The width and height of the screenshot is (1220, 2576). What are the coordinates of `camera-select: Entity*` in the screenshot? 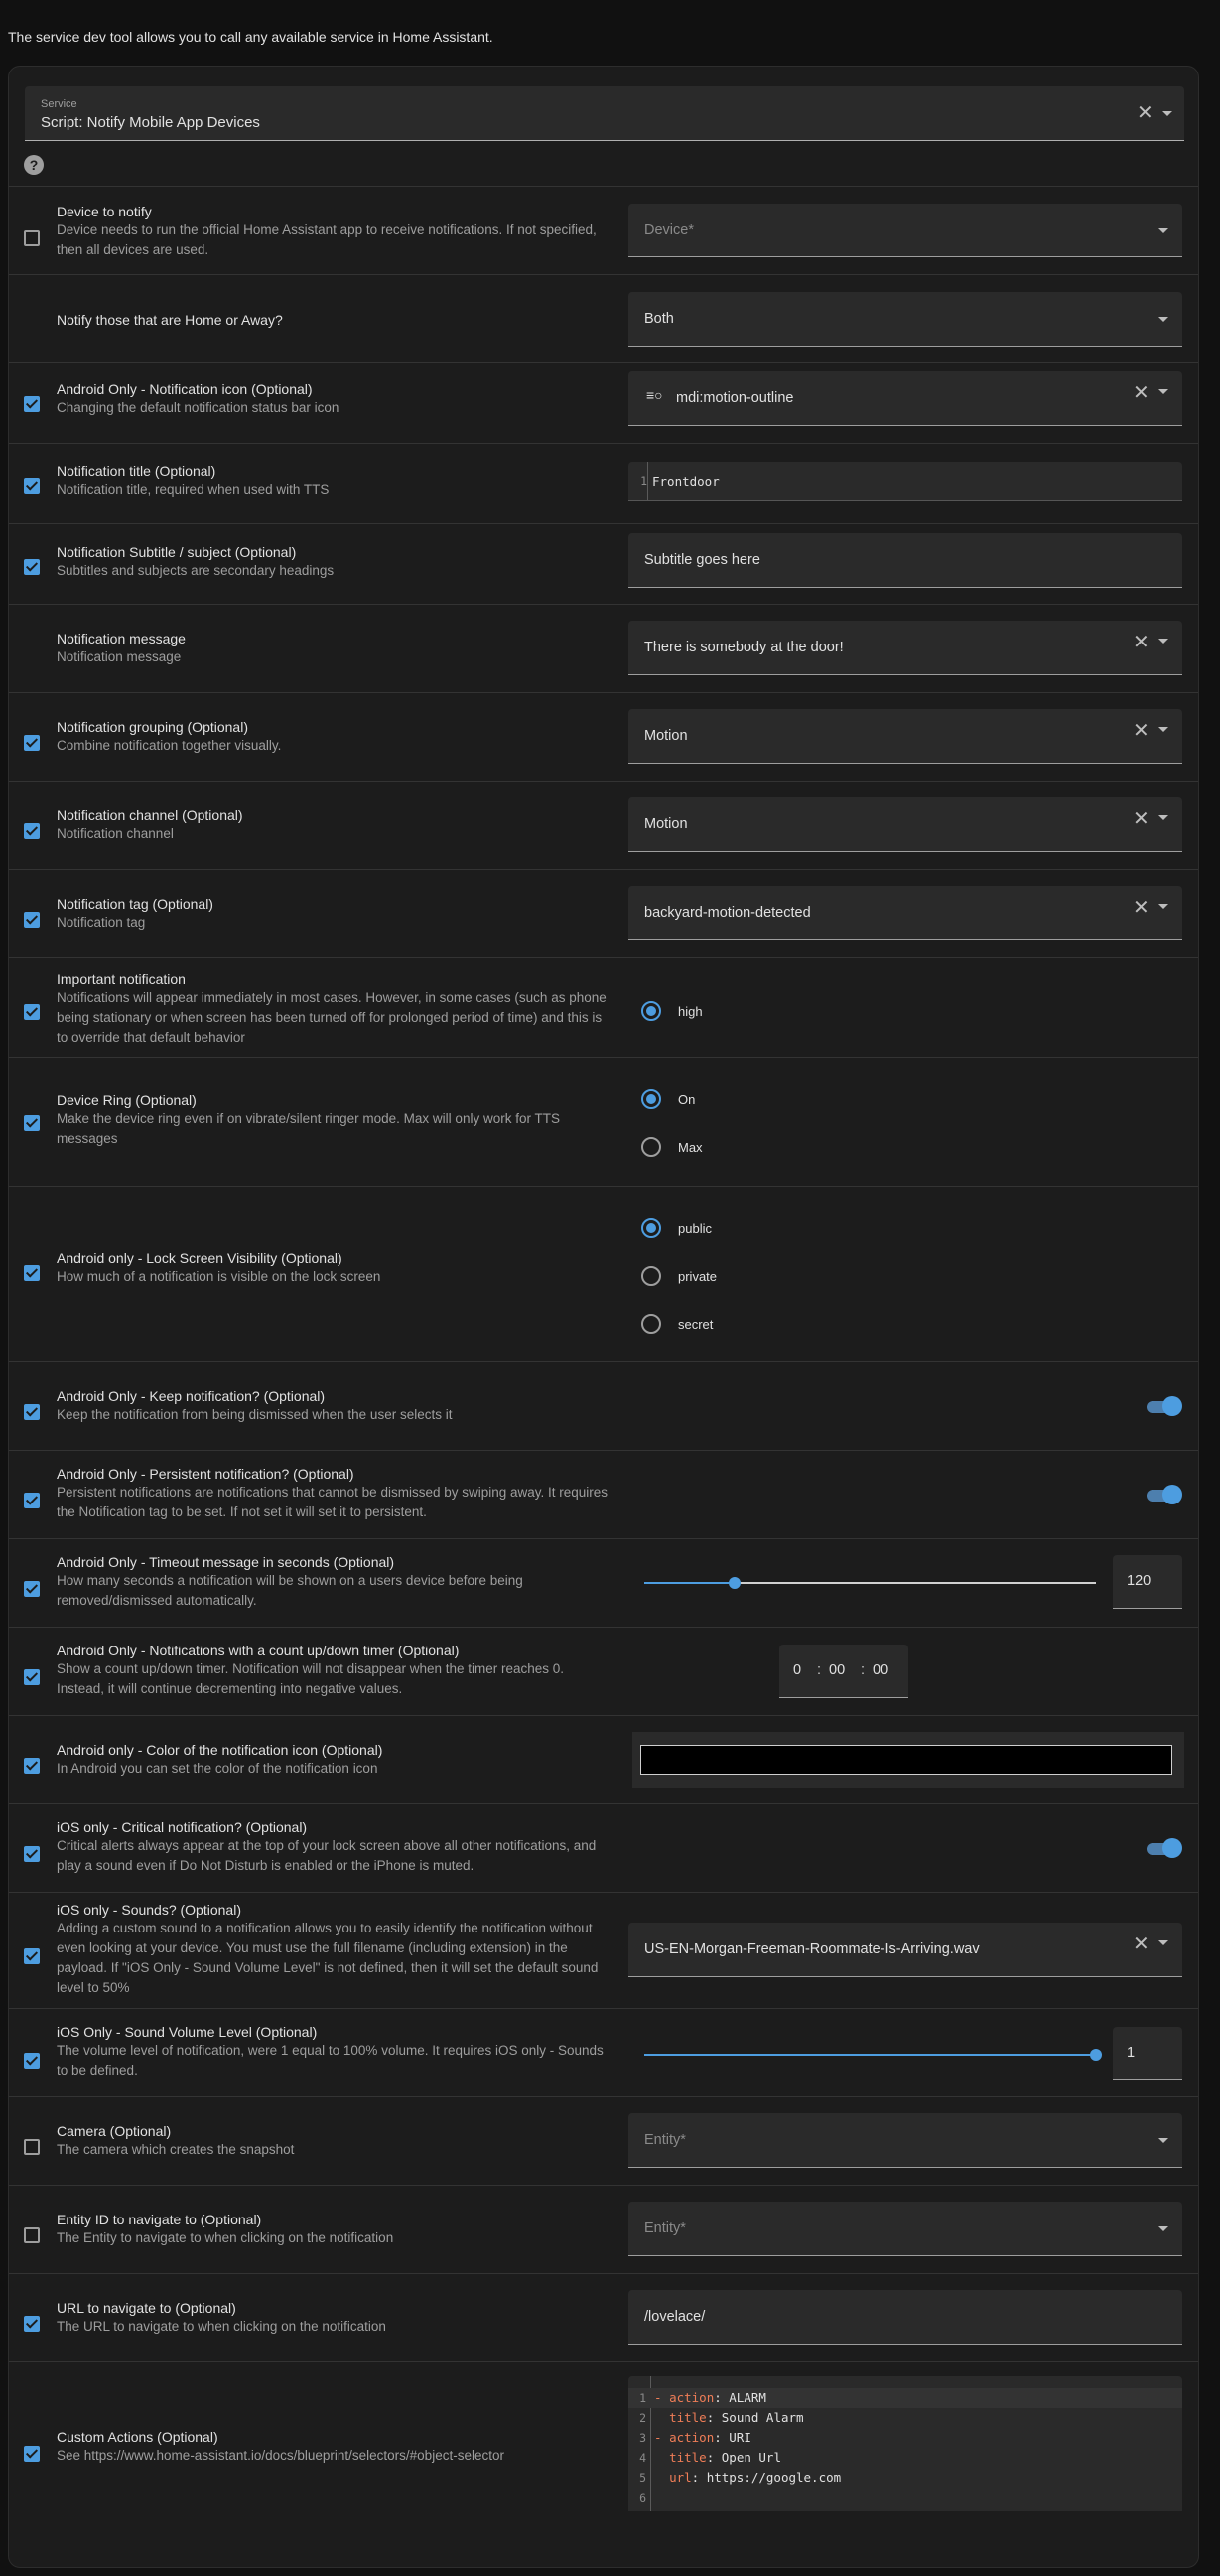 It's located at (905, 2140).